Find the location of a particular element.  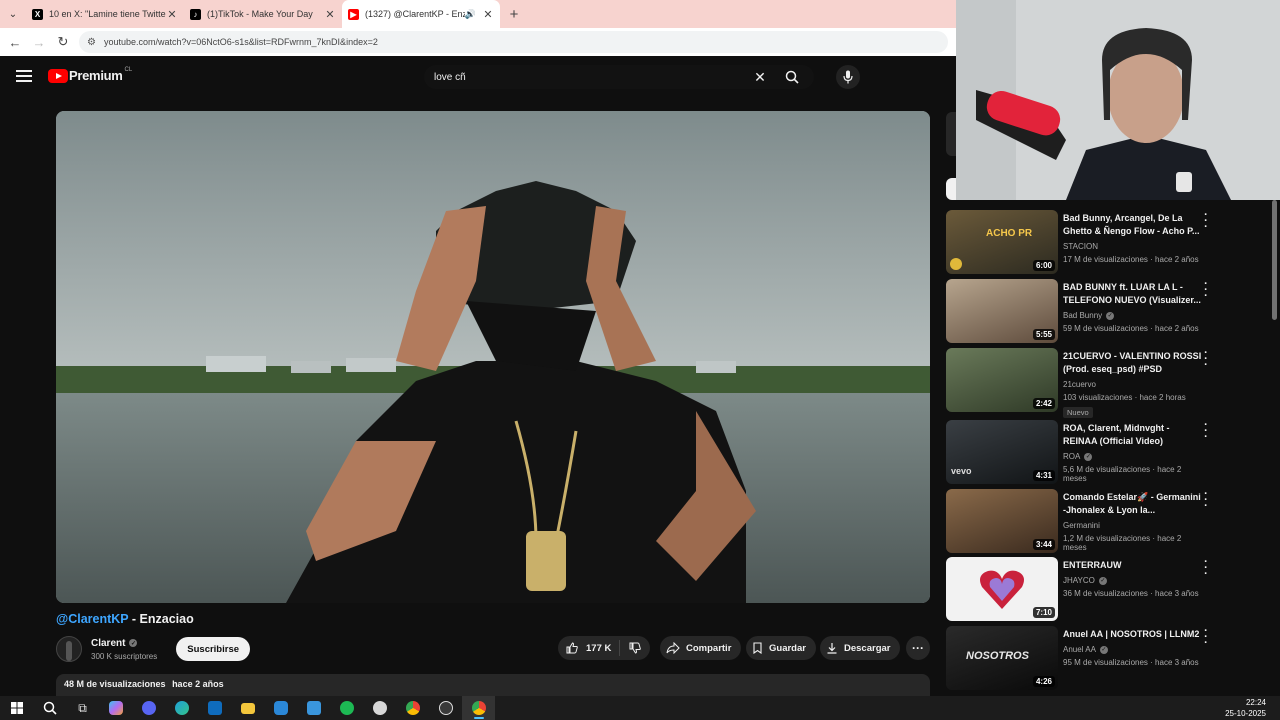

duration-badge: 6:00 is located at coordinates (1043, 265).